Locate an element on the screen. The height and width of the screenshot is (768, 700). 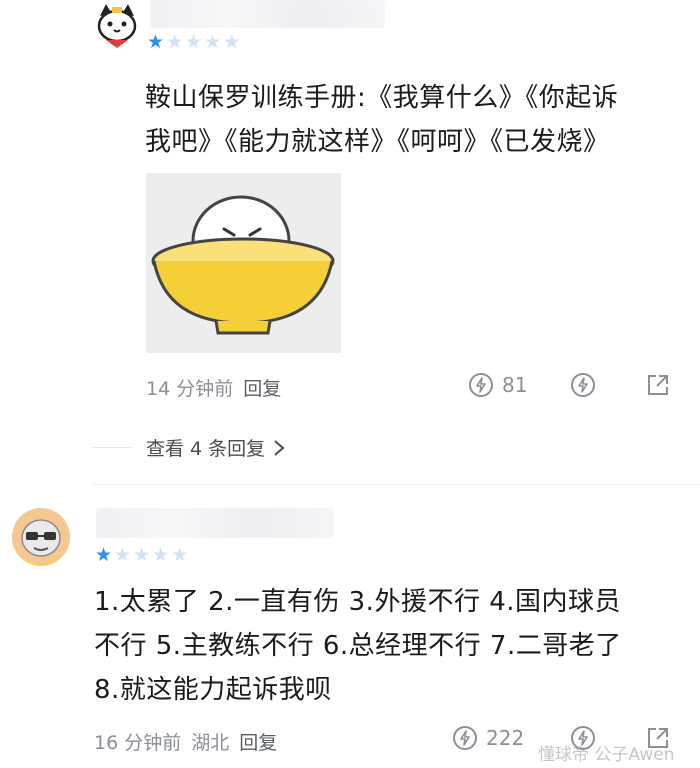
comment-text: 鞍山保罗训练手册:《我算什么》《你起诉 我吧》《能力就这样》《呵呵》《已发烧》 is located at coordinates (415, 120).